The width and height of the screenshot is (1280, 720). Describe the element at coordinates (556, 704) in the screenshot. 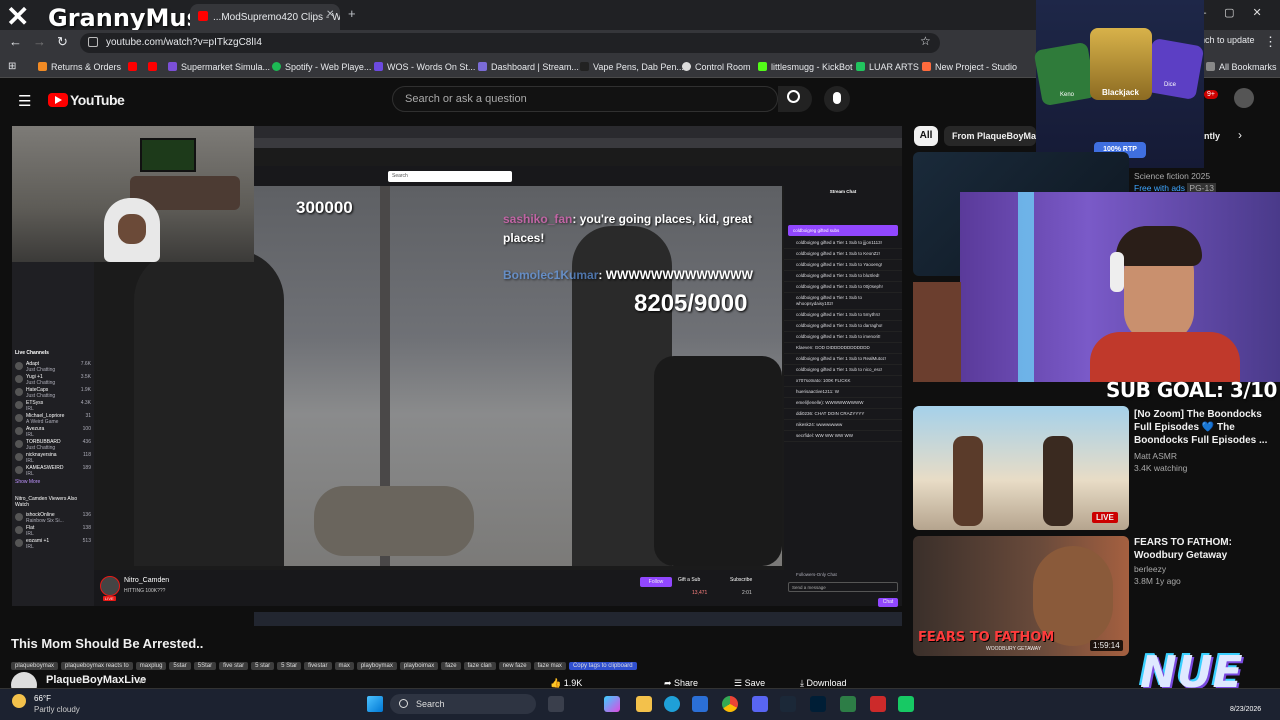

I see `task-view-icon` at that location.